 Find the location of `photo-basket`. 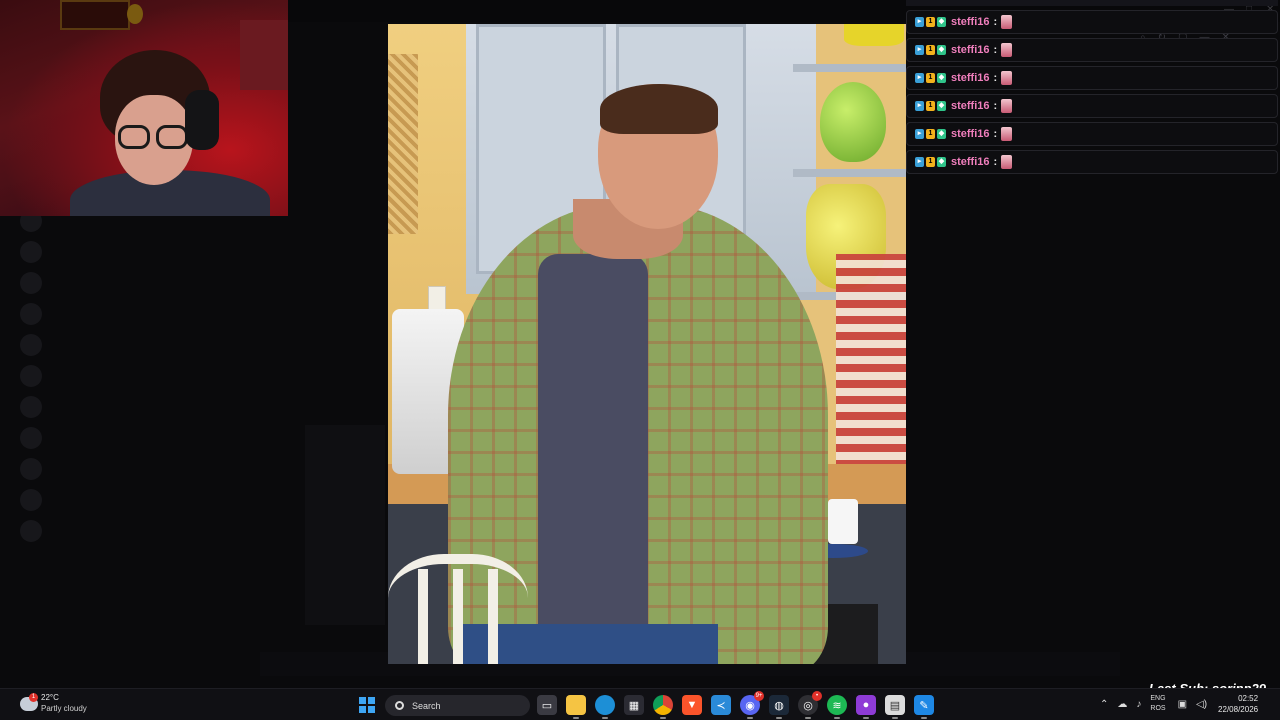

photo-basket is located at coordinates (403, 144).